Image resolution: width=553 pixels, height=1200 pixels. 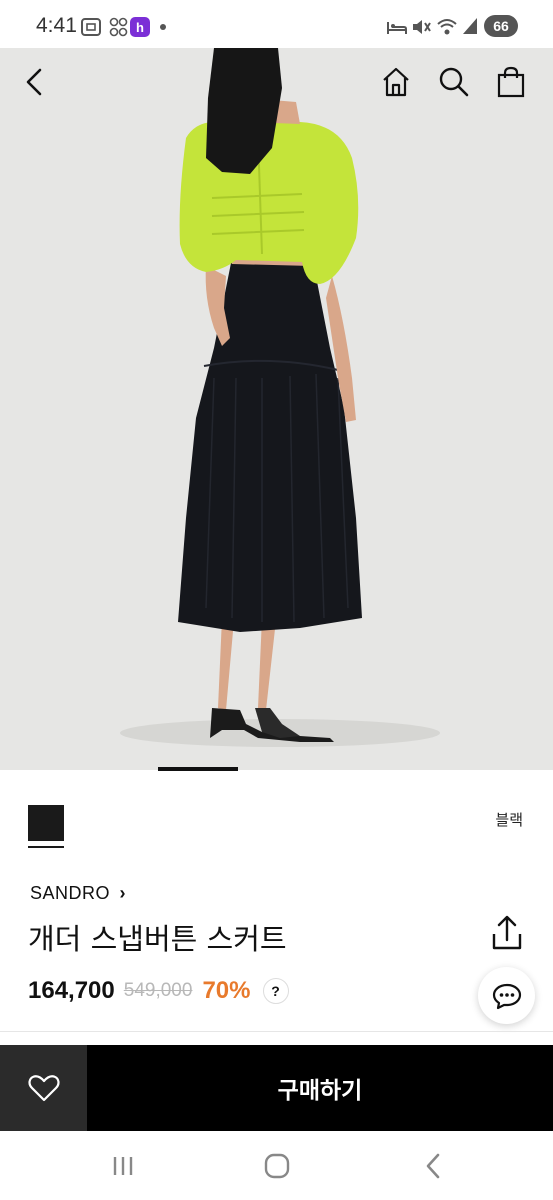 What do you see at coordinates (46, 847) in the screenshot?
I see `swatch-selected-underline` at bounding box center [46, 847].